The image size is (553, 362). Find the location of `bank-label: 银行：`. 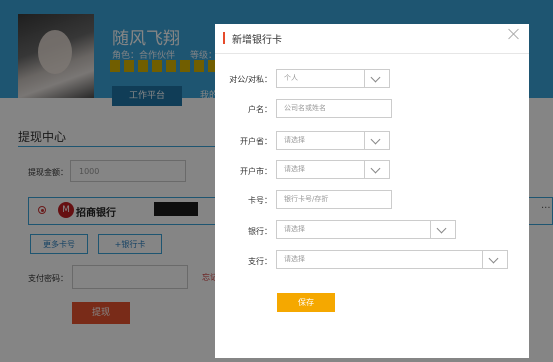

bank-label: 银行： is located at coordinates (260, 231).